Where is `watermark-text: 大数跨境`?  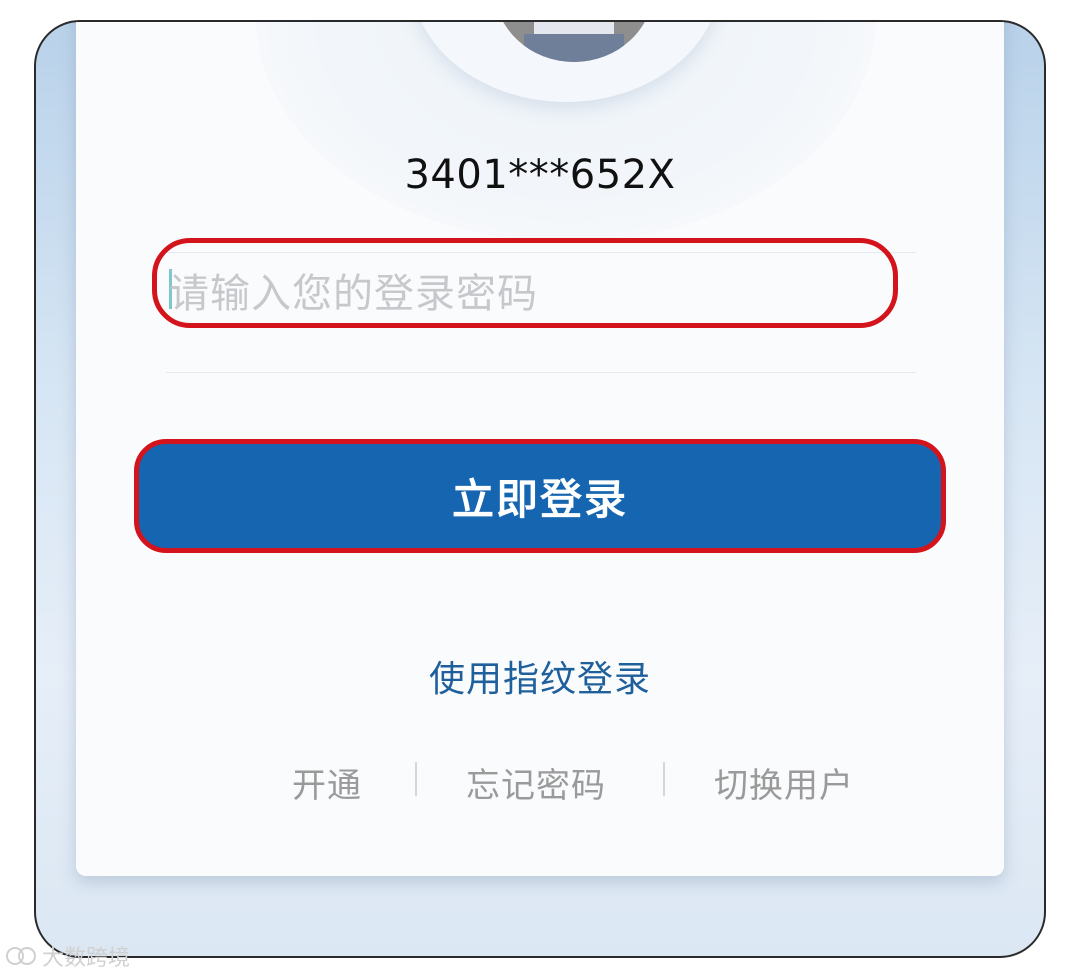 watermark-text: 大数跨境 is located at coordinates (86, 958).